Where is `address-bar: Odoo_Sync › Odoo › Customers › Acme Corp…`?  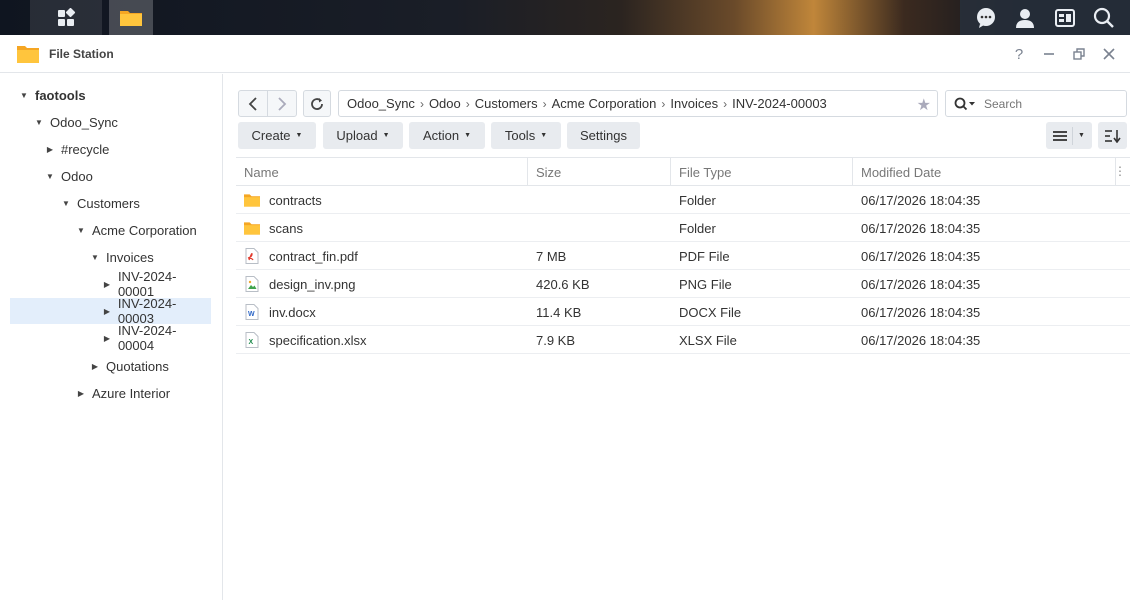 address-bar: Odoo_Sync › Odoo › Customers › Acme Corp… is located at coordinates (638, 103).